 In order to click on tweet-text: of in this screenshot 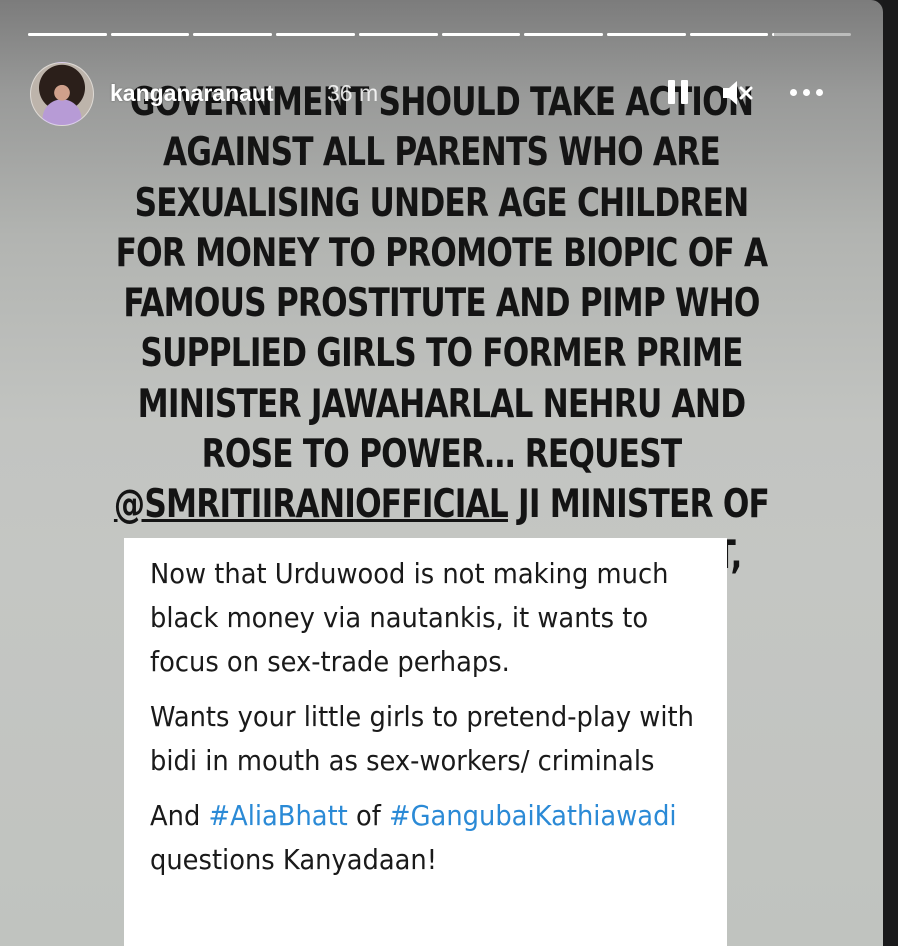, I will do `click(368, 815)`.